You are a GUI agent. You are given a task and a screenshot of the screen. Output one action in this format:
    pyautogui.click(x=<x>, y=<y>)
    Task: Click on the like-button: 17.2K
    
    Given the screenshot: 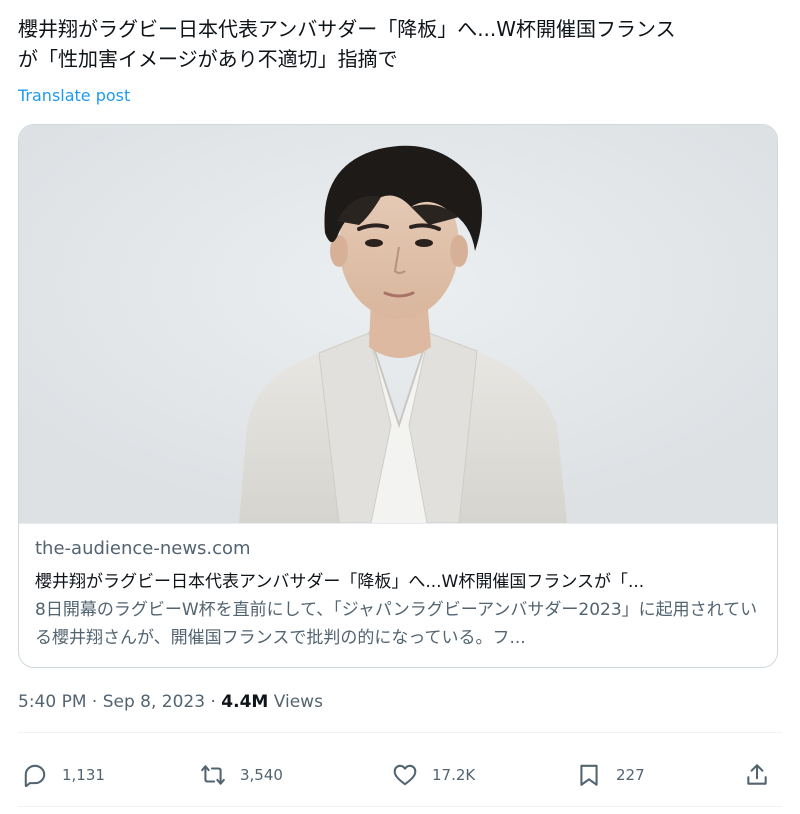 What is the action you would take?
    pyautogui.click(x=433, y=775)
    